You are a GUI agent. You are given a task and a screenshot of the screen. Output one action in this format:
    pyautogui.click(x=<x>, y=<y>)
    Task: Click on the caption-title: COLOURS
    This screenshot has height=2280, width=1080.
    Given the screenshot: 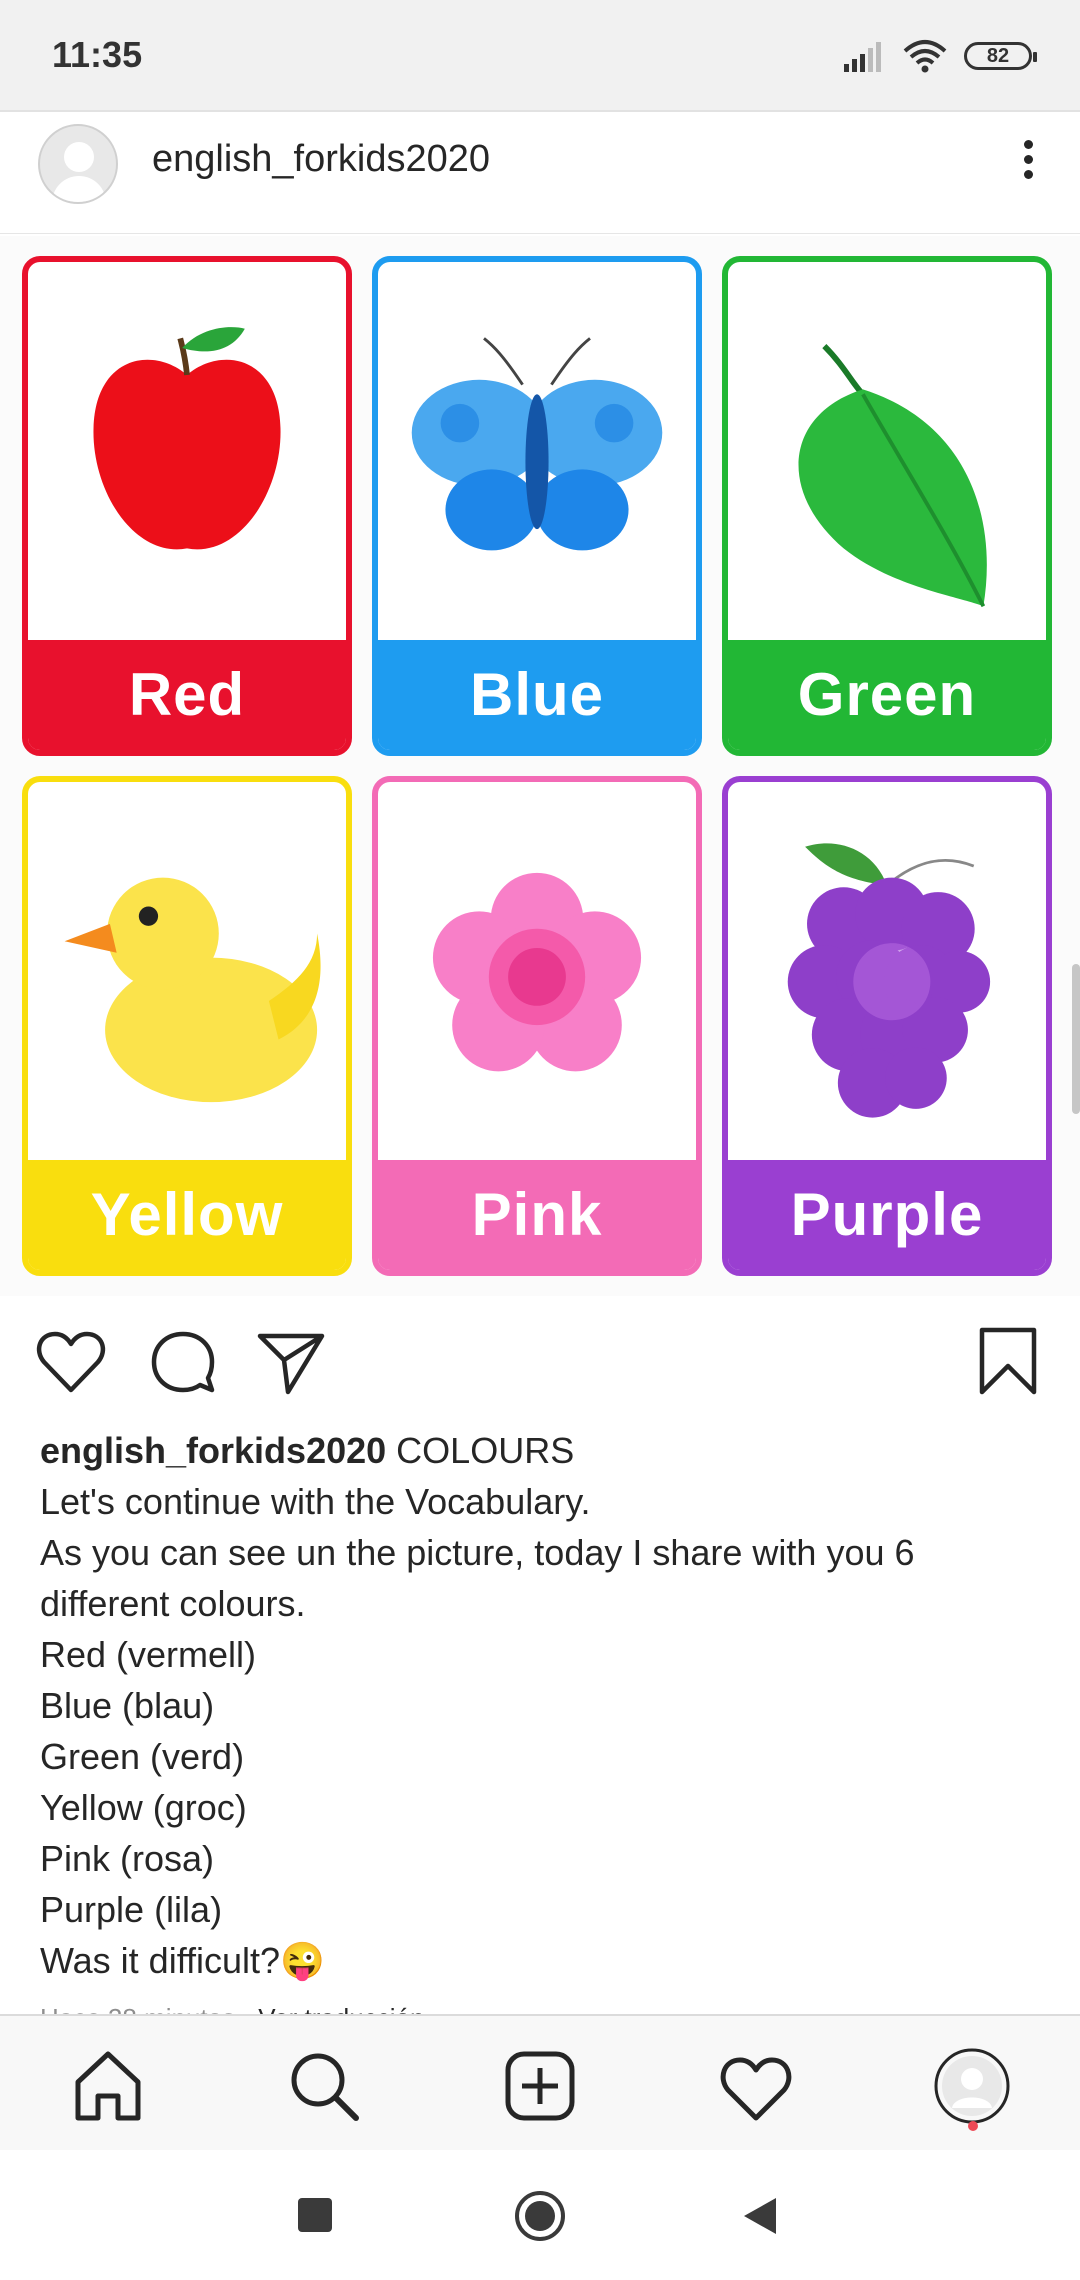 What is the action you would take?
    pyautogui.click(x=485, y=1450)
    